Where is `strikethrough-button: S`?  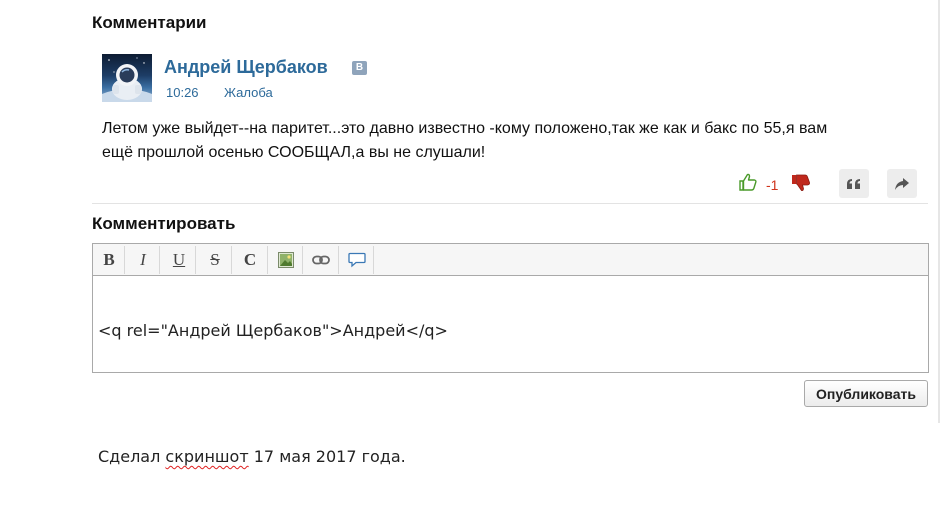
strikethrough-button: S is located at coordinates (215, 260).